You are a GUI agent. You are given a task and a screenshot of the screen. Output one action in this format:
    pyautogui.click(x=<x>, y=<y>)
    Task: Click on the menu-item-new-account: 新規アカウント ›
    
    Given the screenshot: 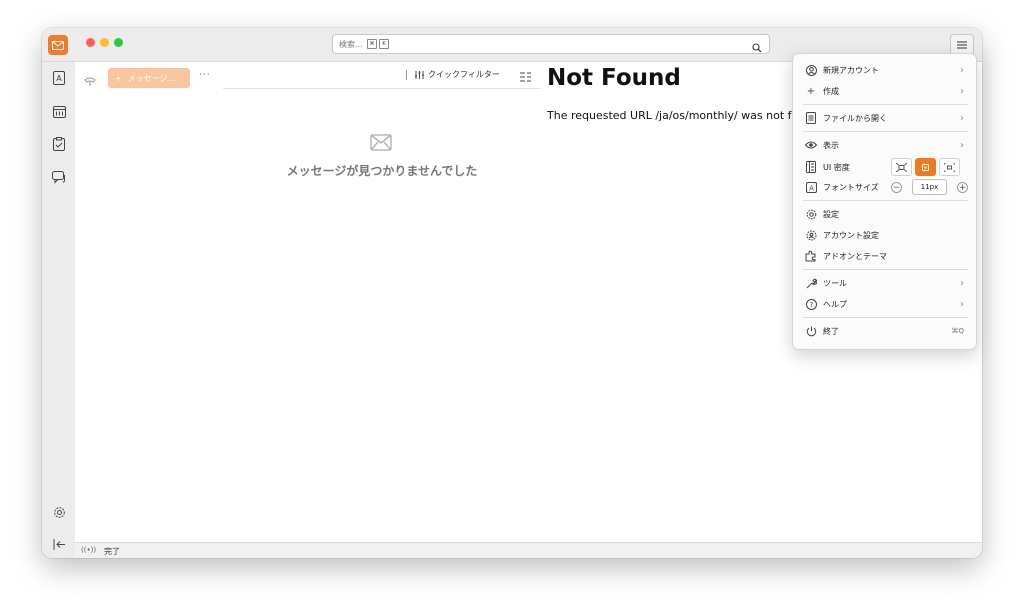 What is the action you would take?
    pyautogui.click(x=884, y=70)
    